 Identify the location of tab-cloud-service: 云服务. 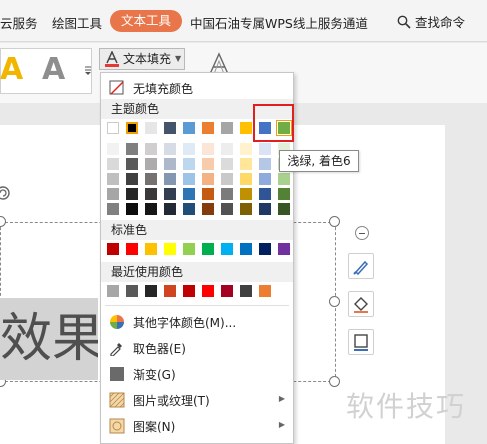
(19, 22).